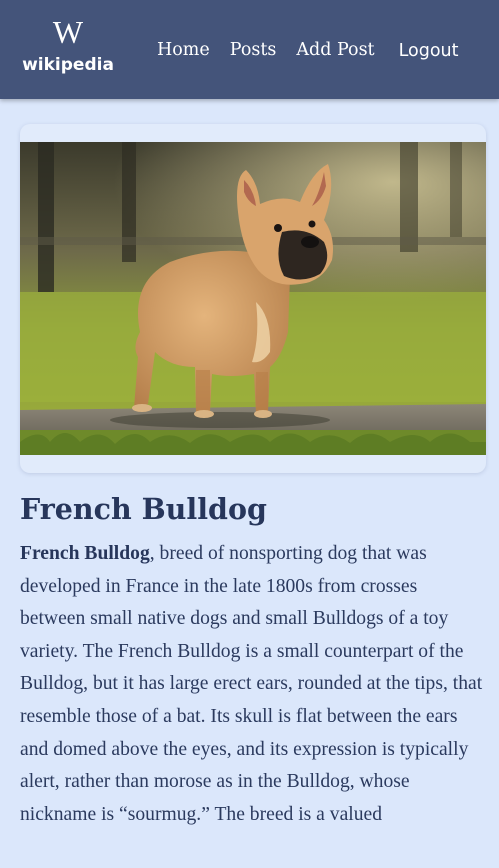  I want to click on main-nav: Home Posts Add Post Logout, so click(308, 50).